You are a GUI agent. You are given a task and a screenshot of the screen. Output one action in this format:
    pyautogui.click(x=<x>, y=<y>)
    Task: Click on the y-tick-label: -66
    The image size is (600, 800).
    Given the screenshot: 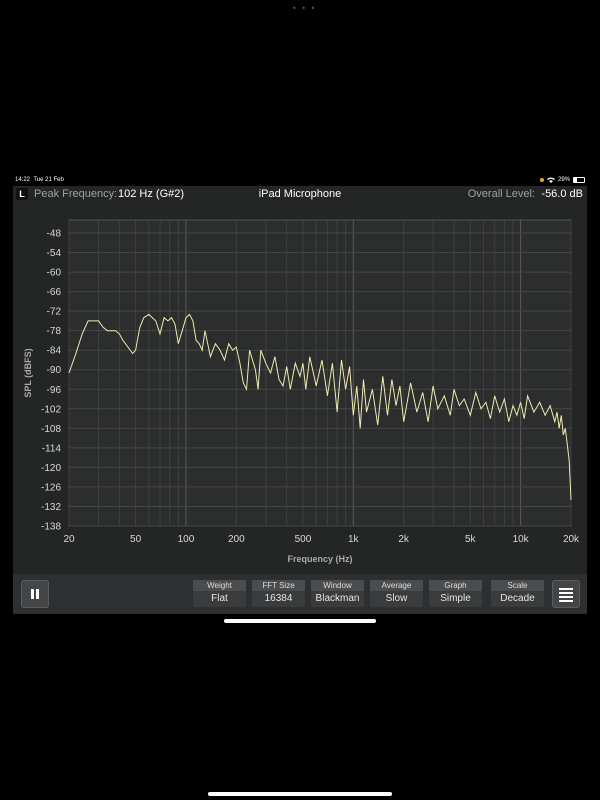 What is the action you would take?
    pyautogui.click(x=54, y=292)
    